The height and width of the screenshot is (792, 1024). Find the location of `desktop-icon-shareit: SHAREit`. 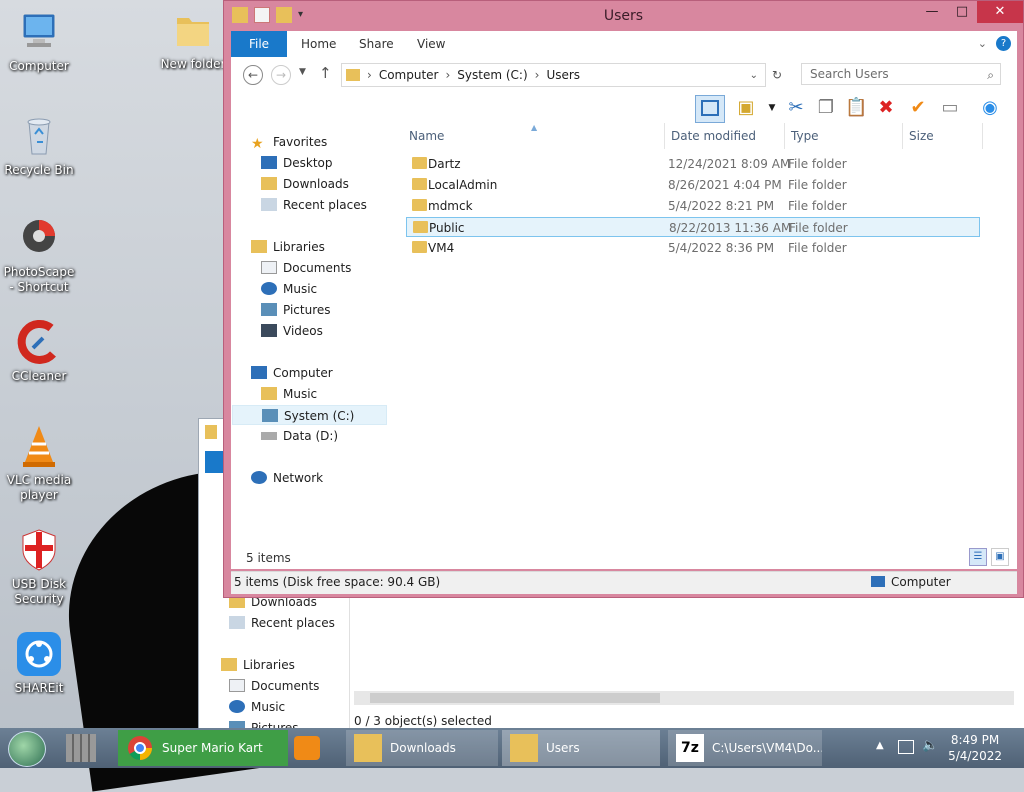

desktop-icon-shareit: SHAREit is located at coordinates (39, 663).